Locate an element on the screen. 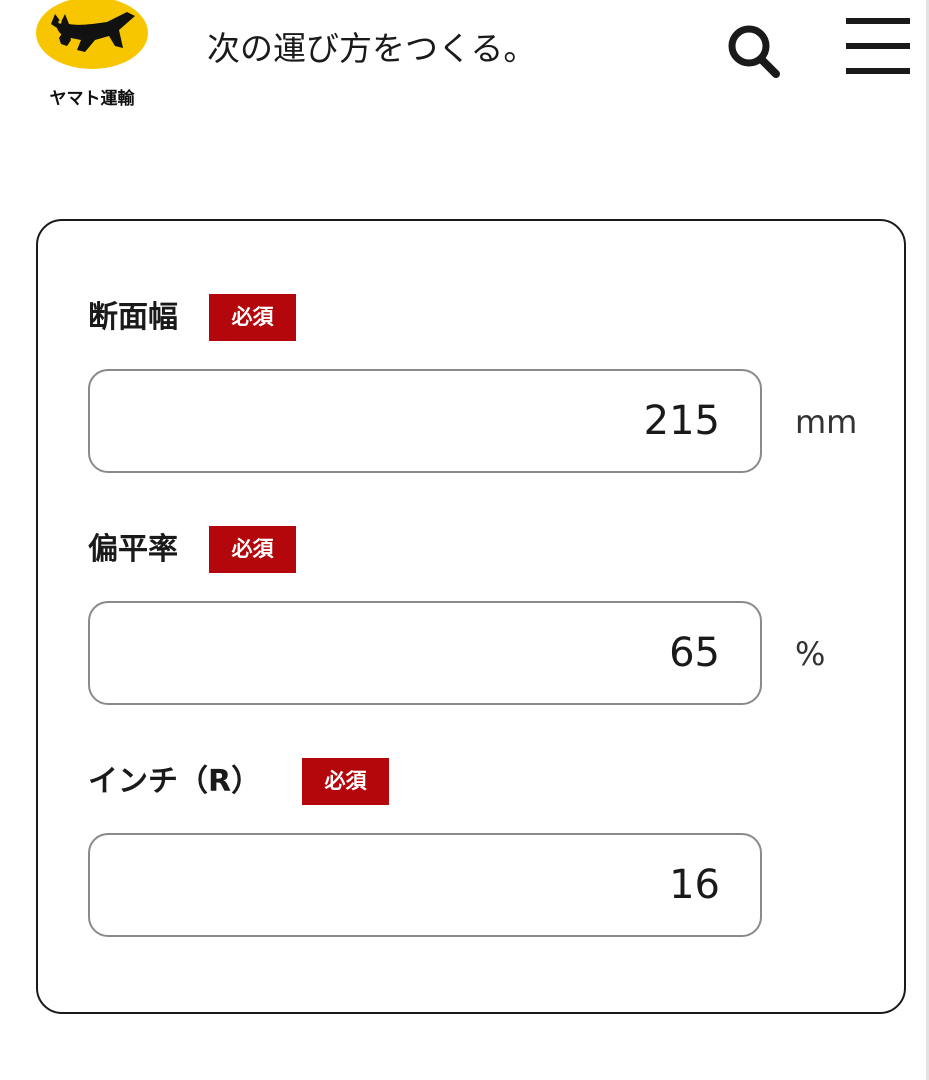 The height and width of the screenshot is (1080, 929). menu-bar-top is located at coordinates (878, 21).